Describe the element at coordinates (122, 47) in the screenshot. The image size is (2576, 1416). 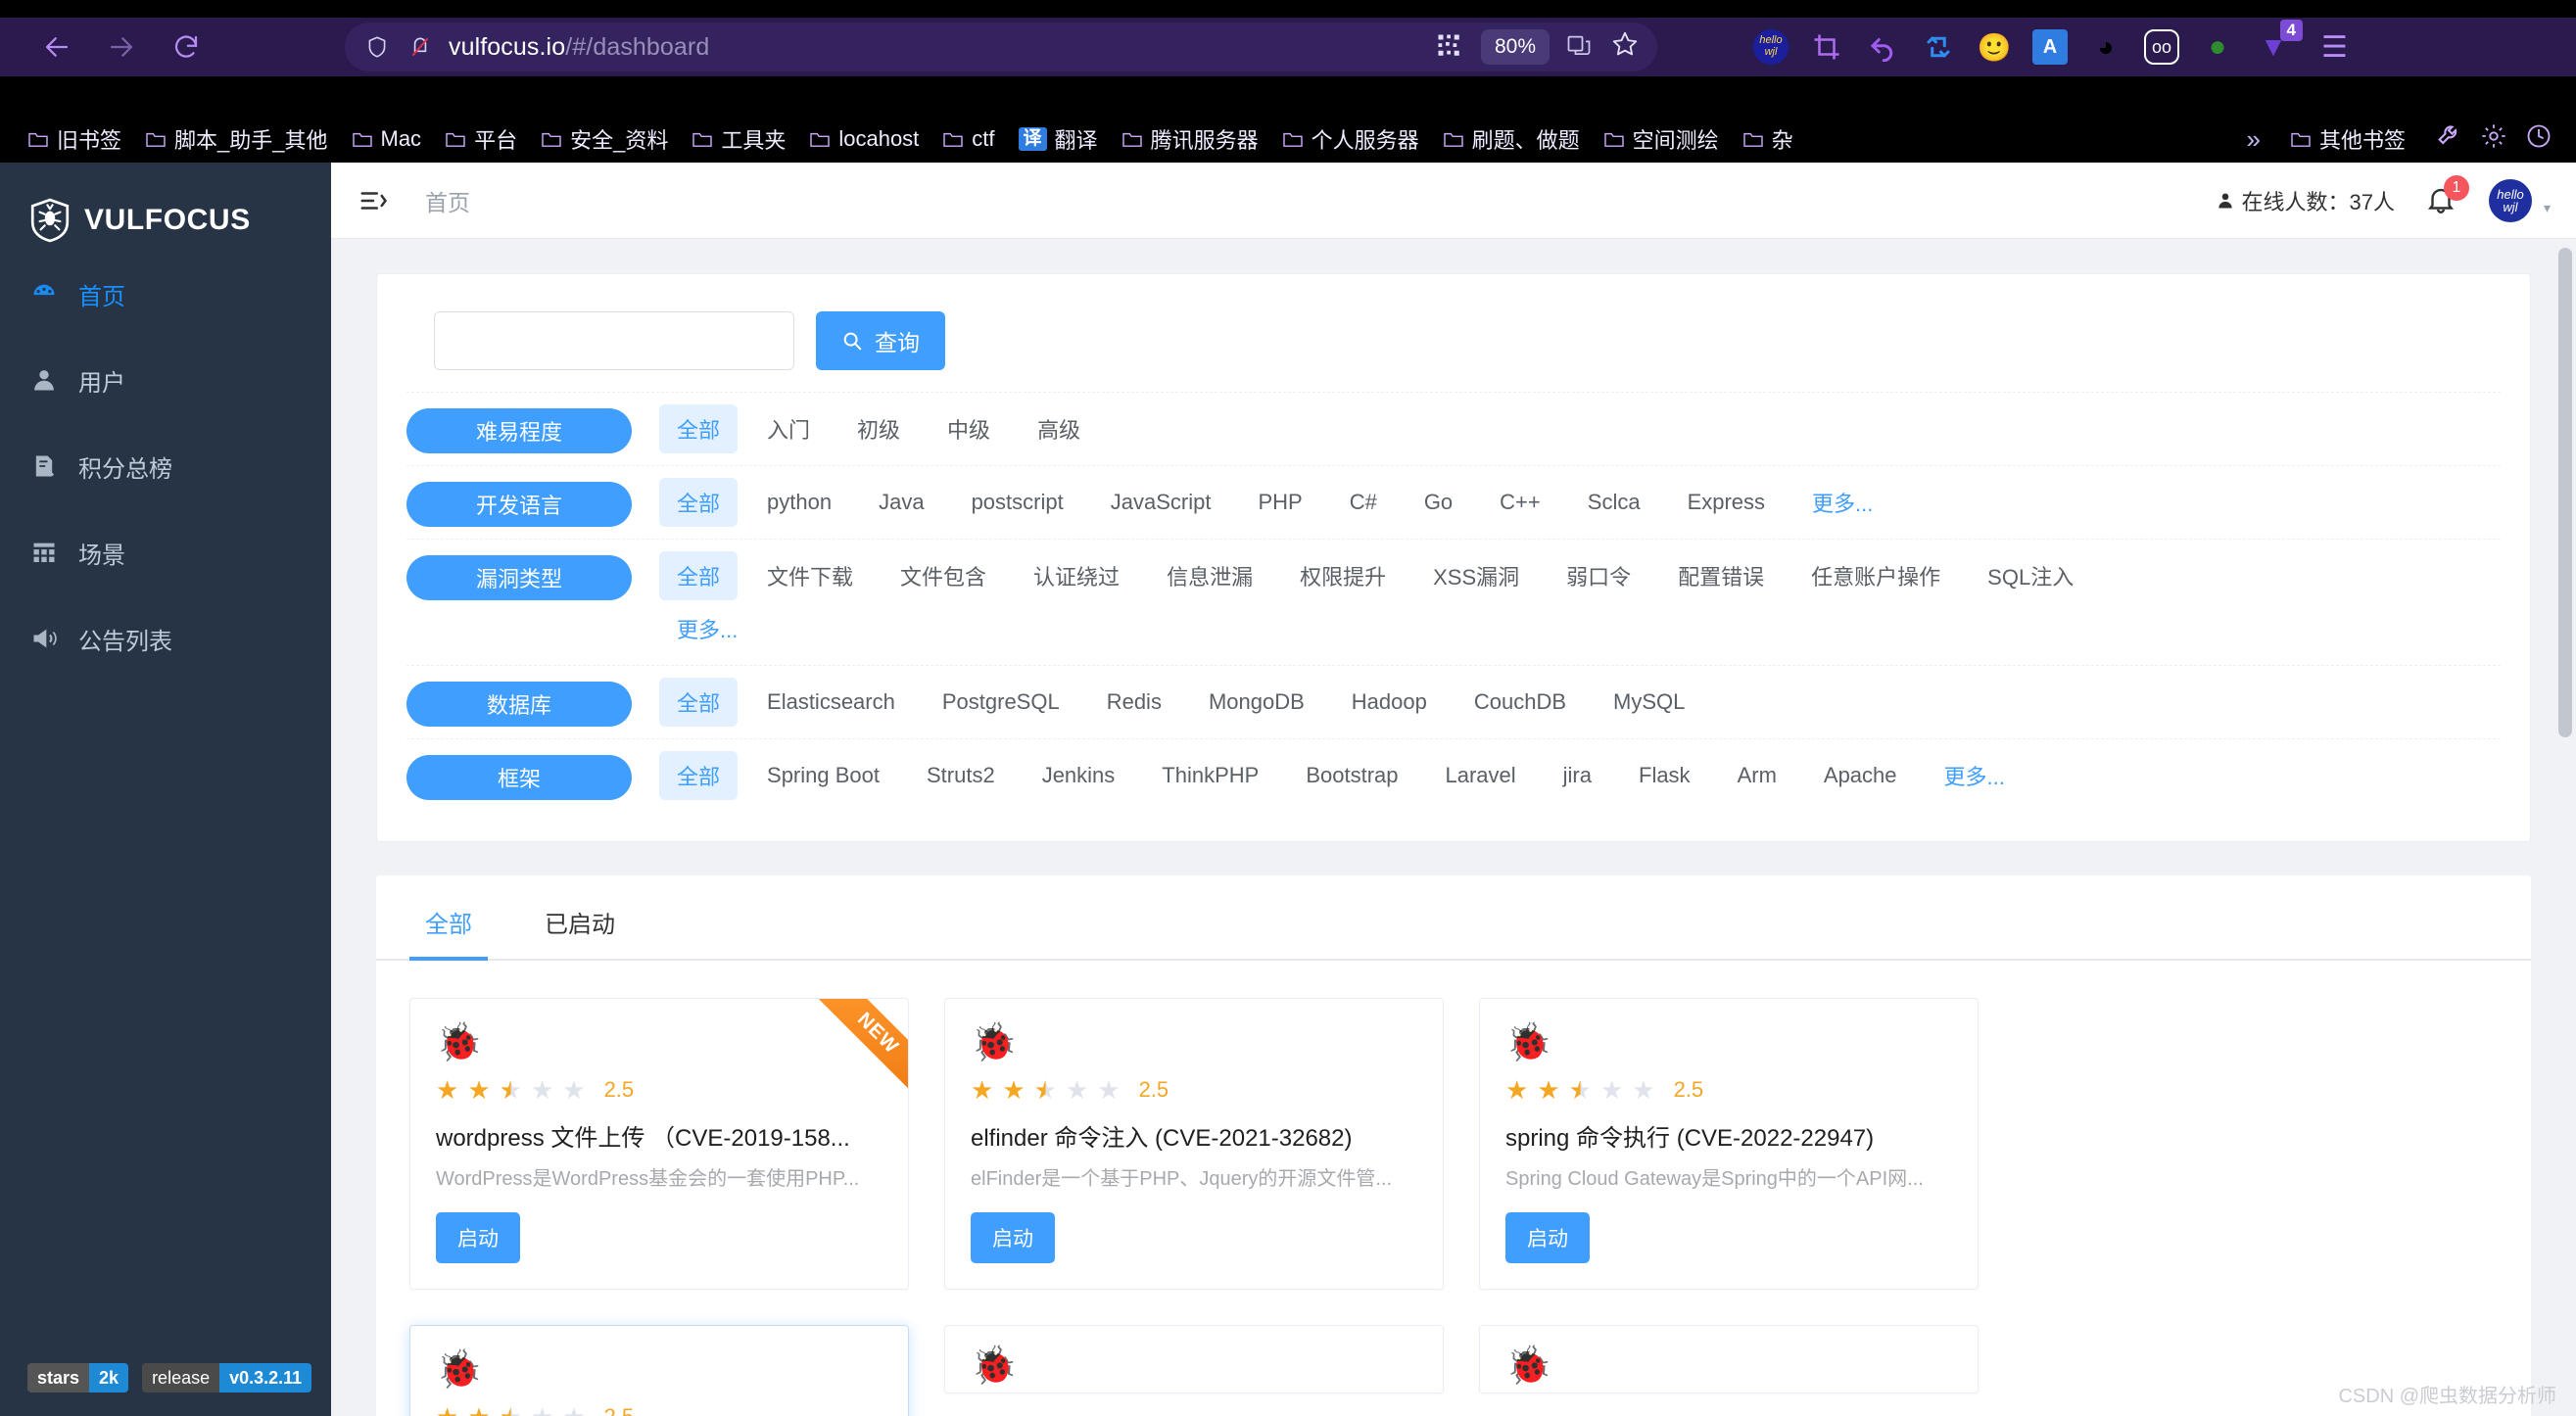
I see `forward-arrow-icon` at that location.